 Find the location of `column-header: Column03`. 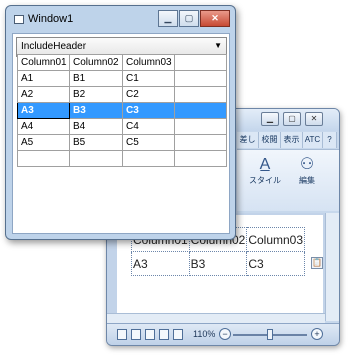

column-header: Column03 is located at coordinates (148, 62).